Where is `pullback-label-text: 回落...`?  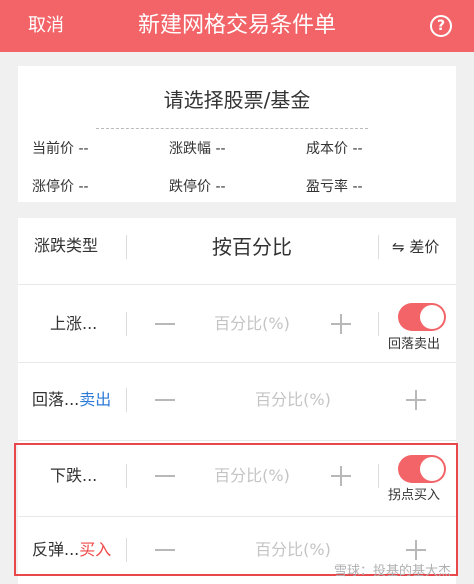
pullback-label-text: 回落... is located at coordinates (56, 399).